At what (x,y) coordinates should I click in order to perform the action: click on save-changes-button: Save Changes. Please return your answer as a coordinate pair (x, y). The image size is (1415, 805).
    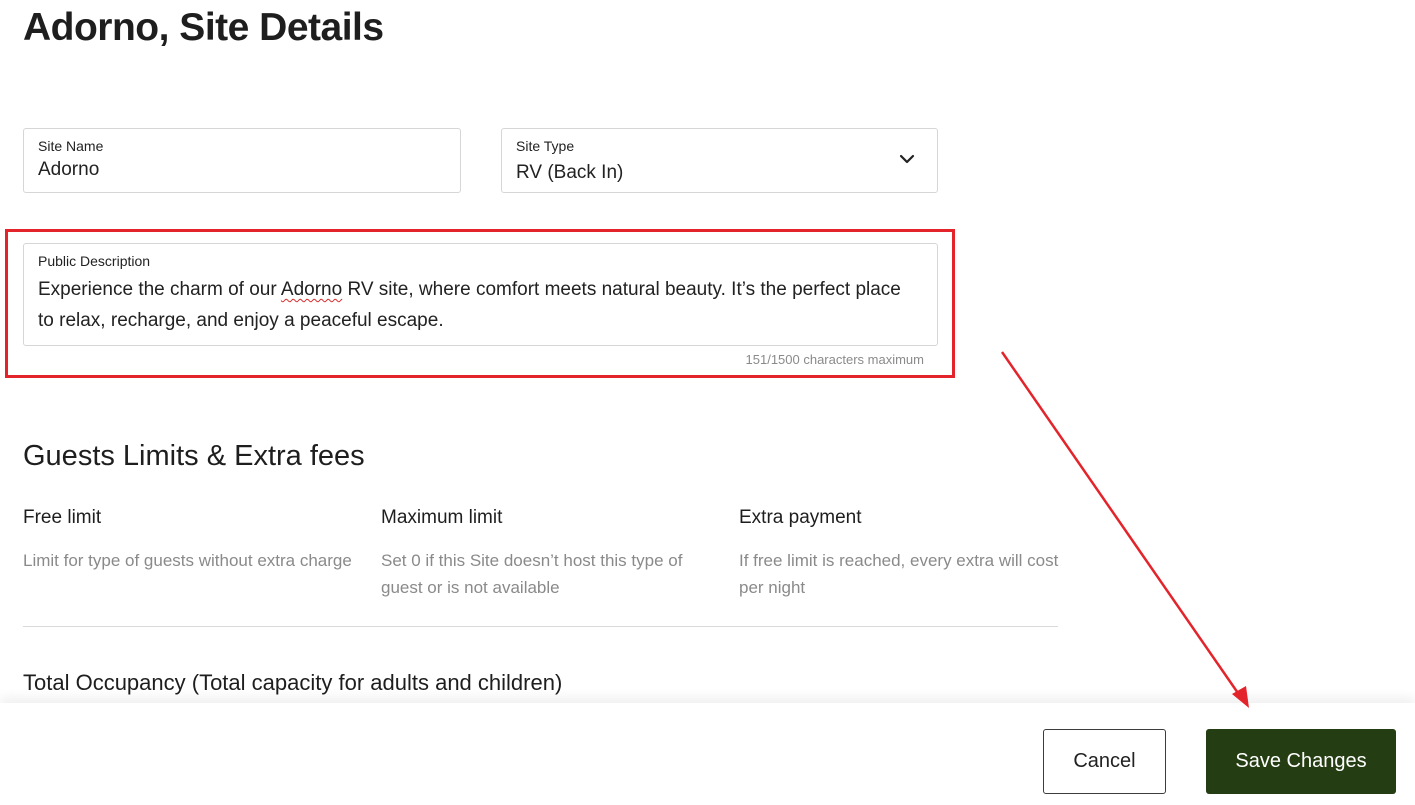
    Looking at the image, I should click on (1301, 761).